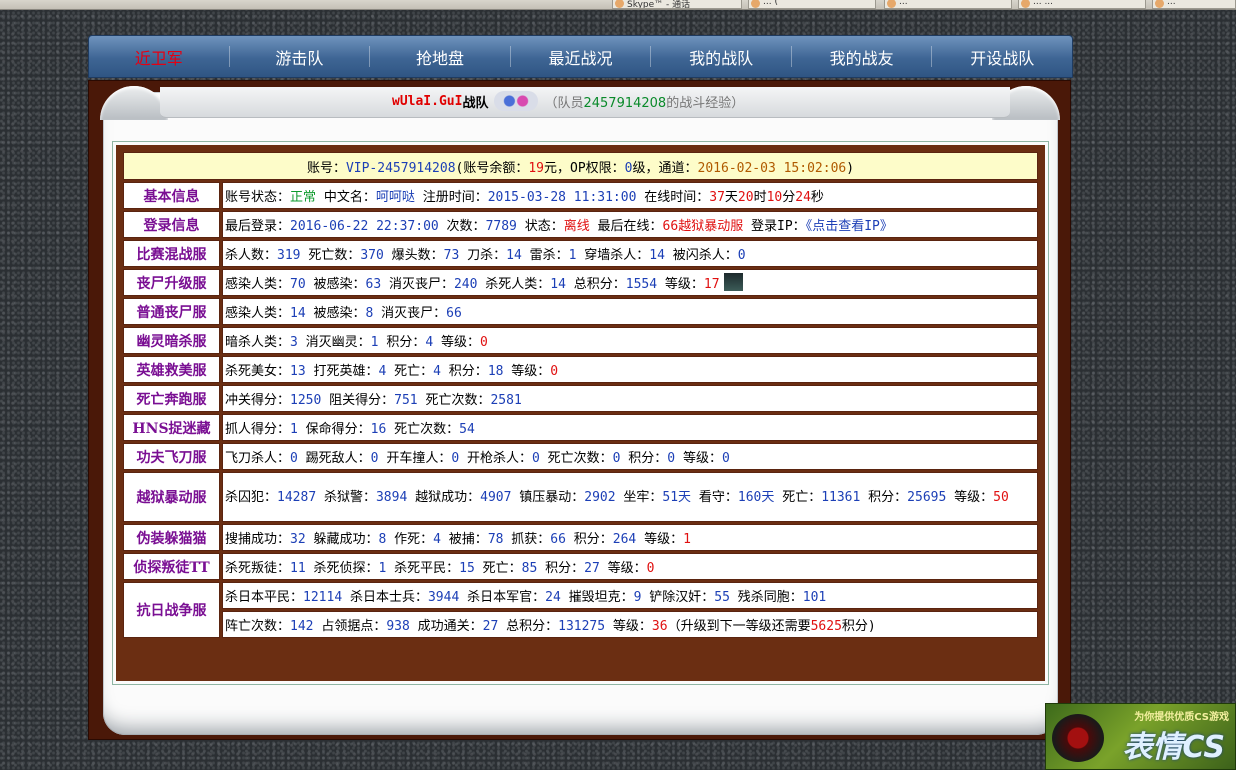 This screenshot has height=770, width=1236. Describe the element at coordinates (766, 597) in the screenshot. I see `stat-label: 残杀同胞：` at that location.